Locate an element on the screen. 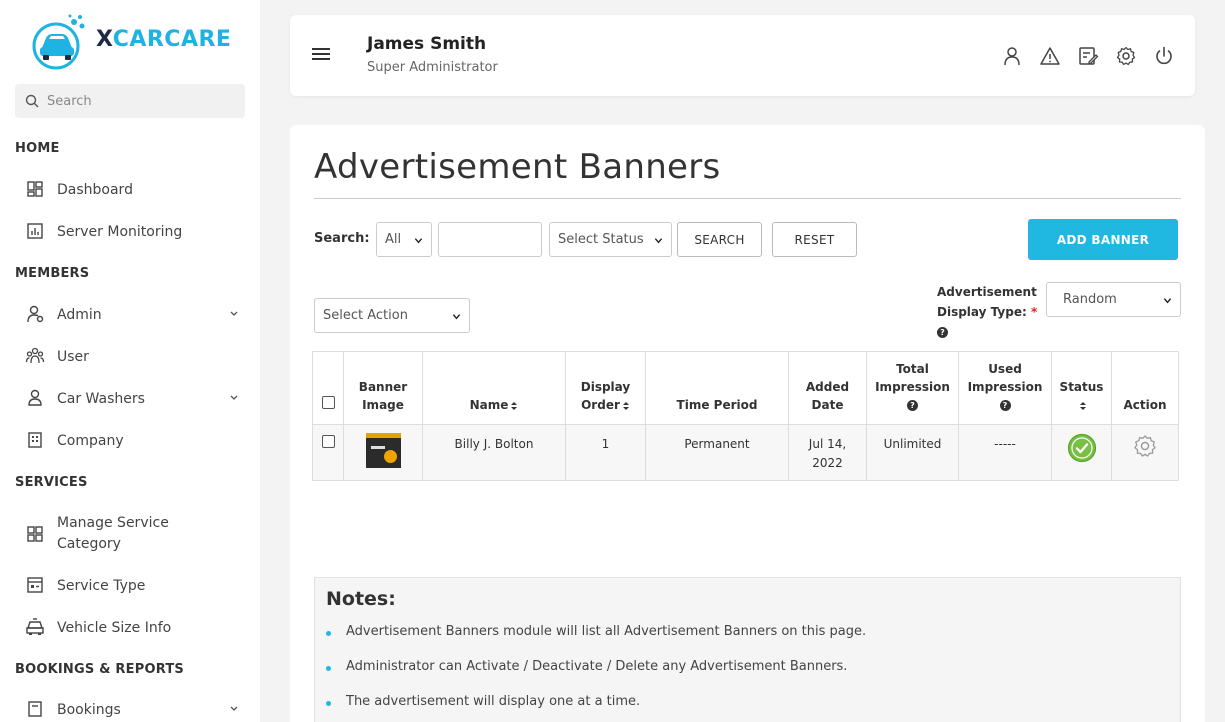  added-date-line1: Jul 14, is located at coordinates (827, 444).